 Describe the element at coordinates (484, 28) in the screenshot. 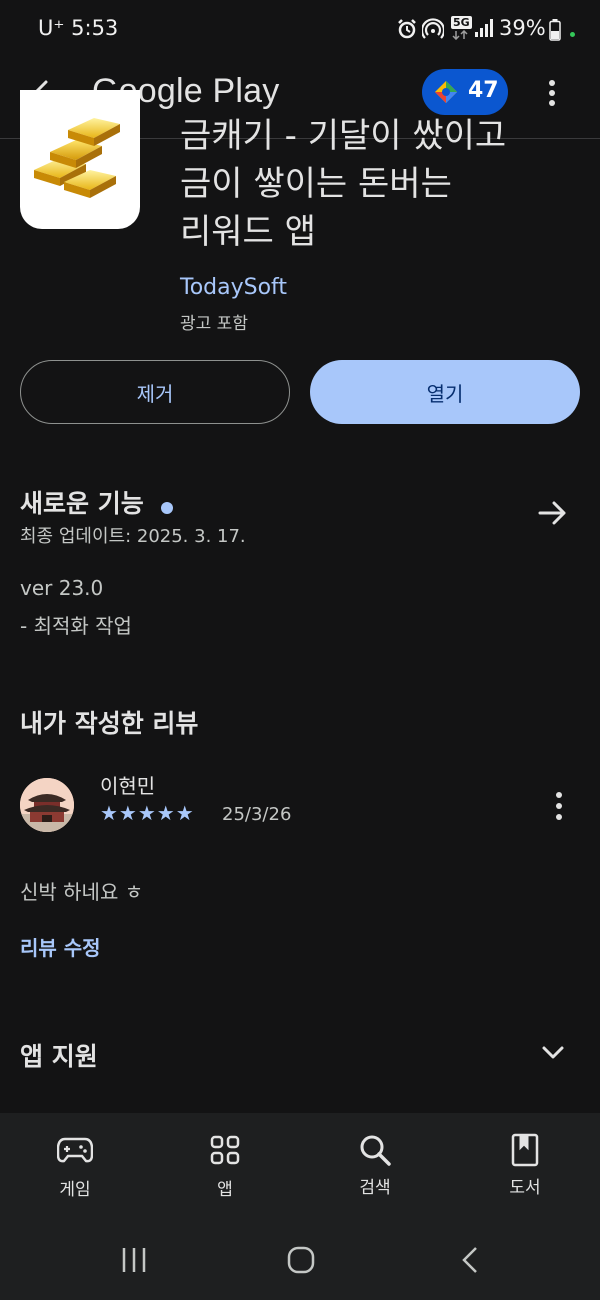

I see `signal-icon` at that location.